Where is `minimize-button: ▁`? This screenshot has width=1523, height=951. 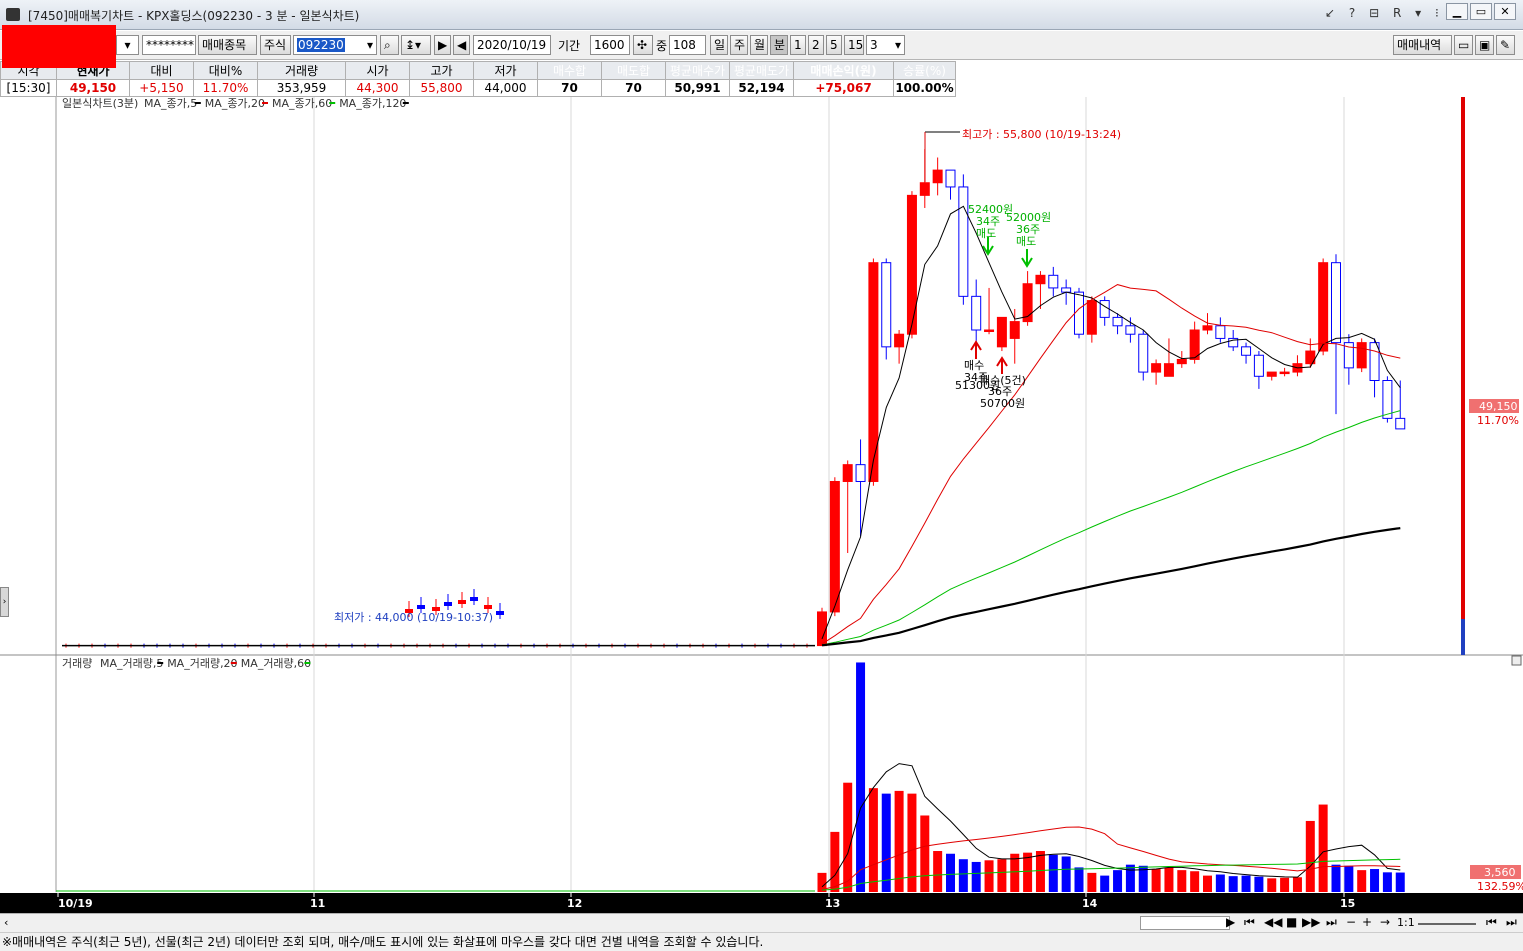 minimize-button: ▁ is located at coordinates (1457, 11).